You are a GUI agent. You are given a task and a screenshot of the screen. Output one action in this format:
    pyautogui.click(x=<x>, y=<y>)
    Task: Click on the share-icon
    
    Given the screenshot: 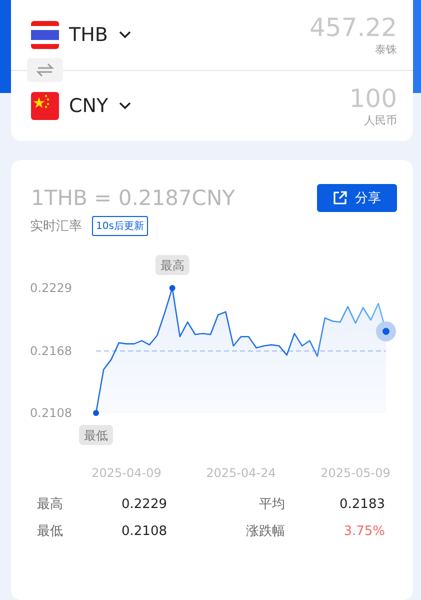 What is the action you would take?
    pyautogui.click(x=340, y=198)
    